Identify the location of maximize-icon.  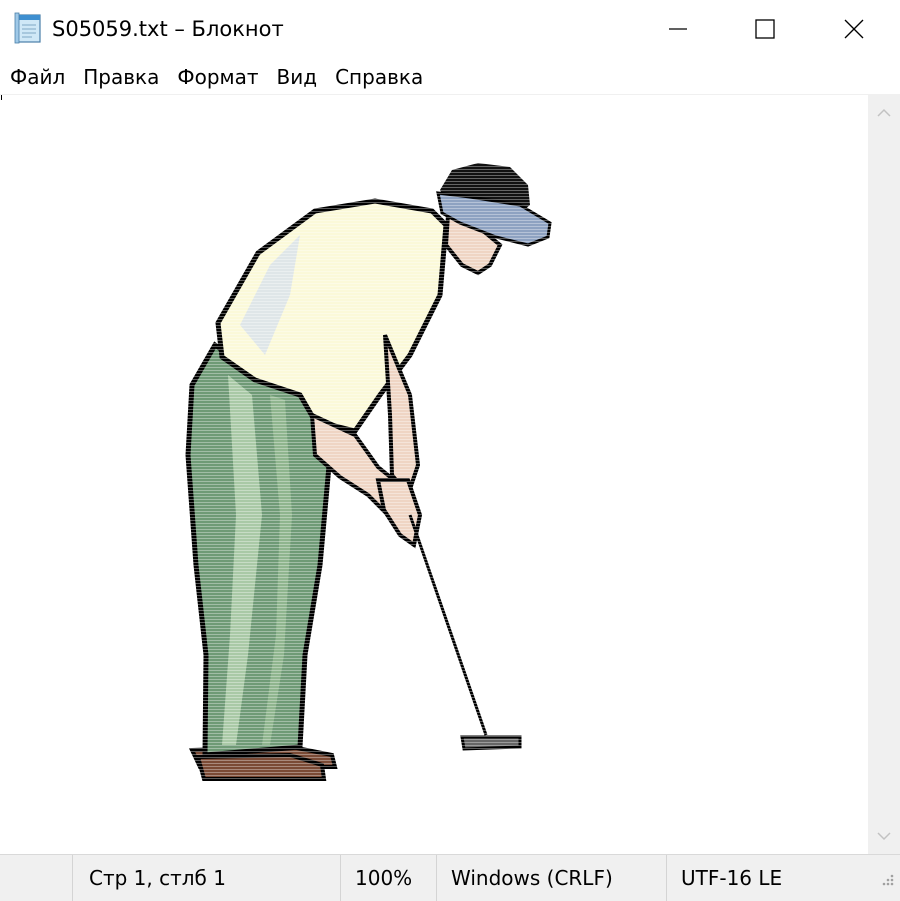
(765, 29).